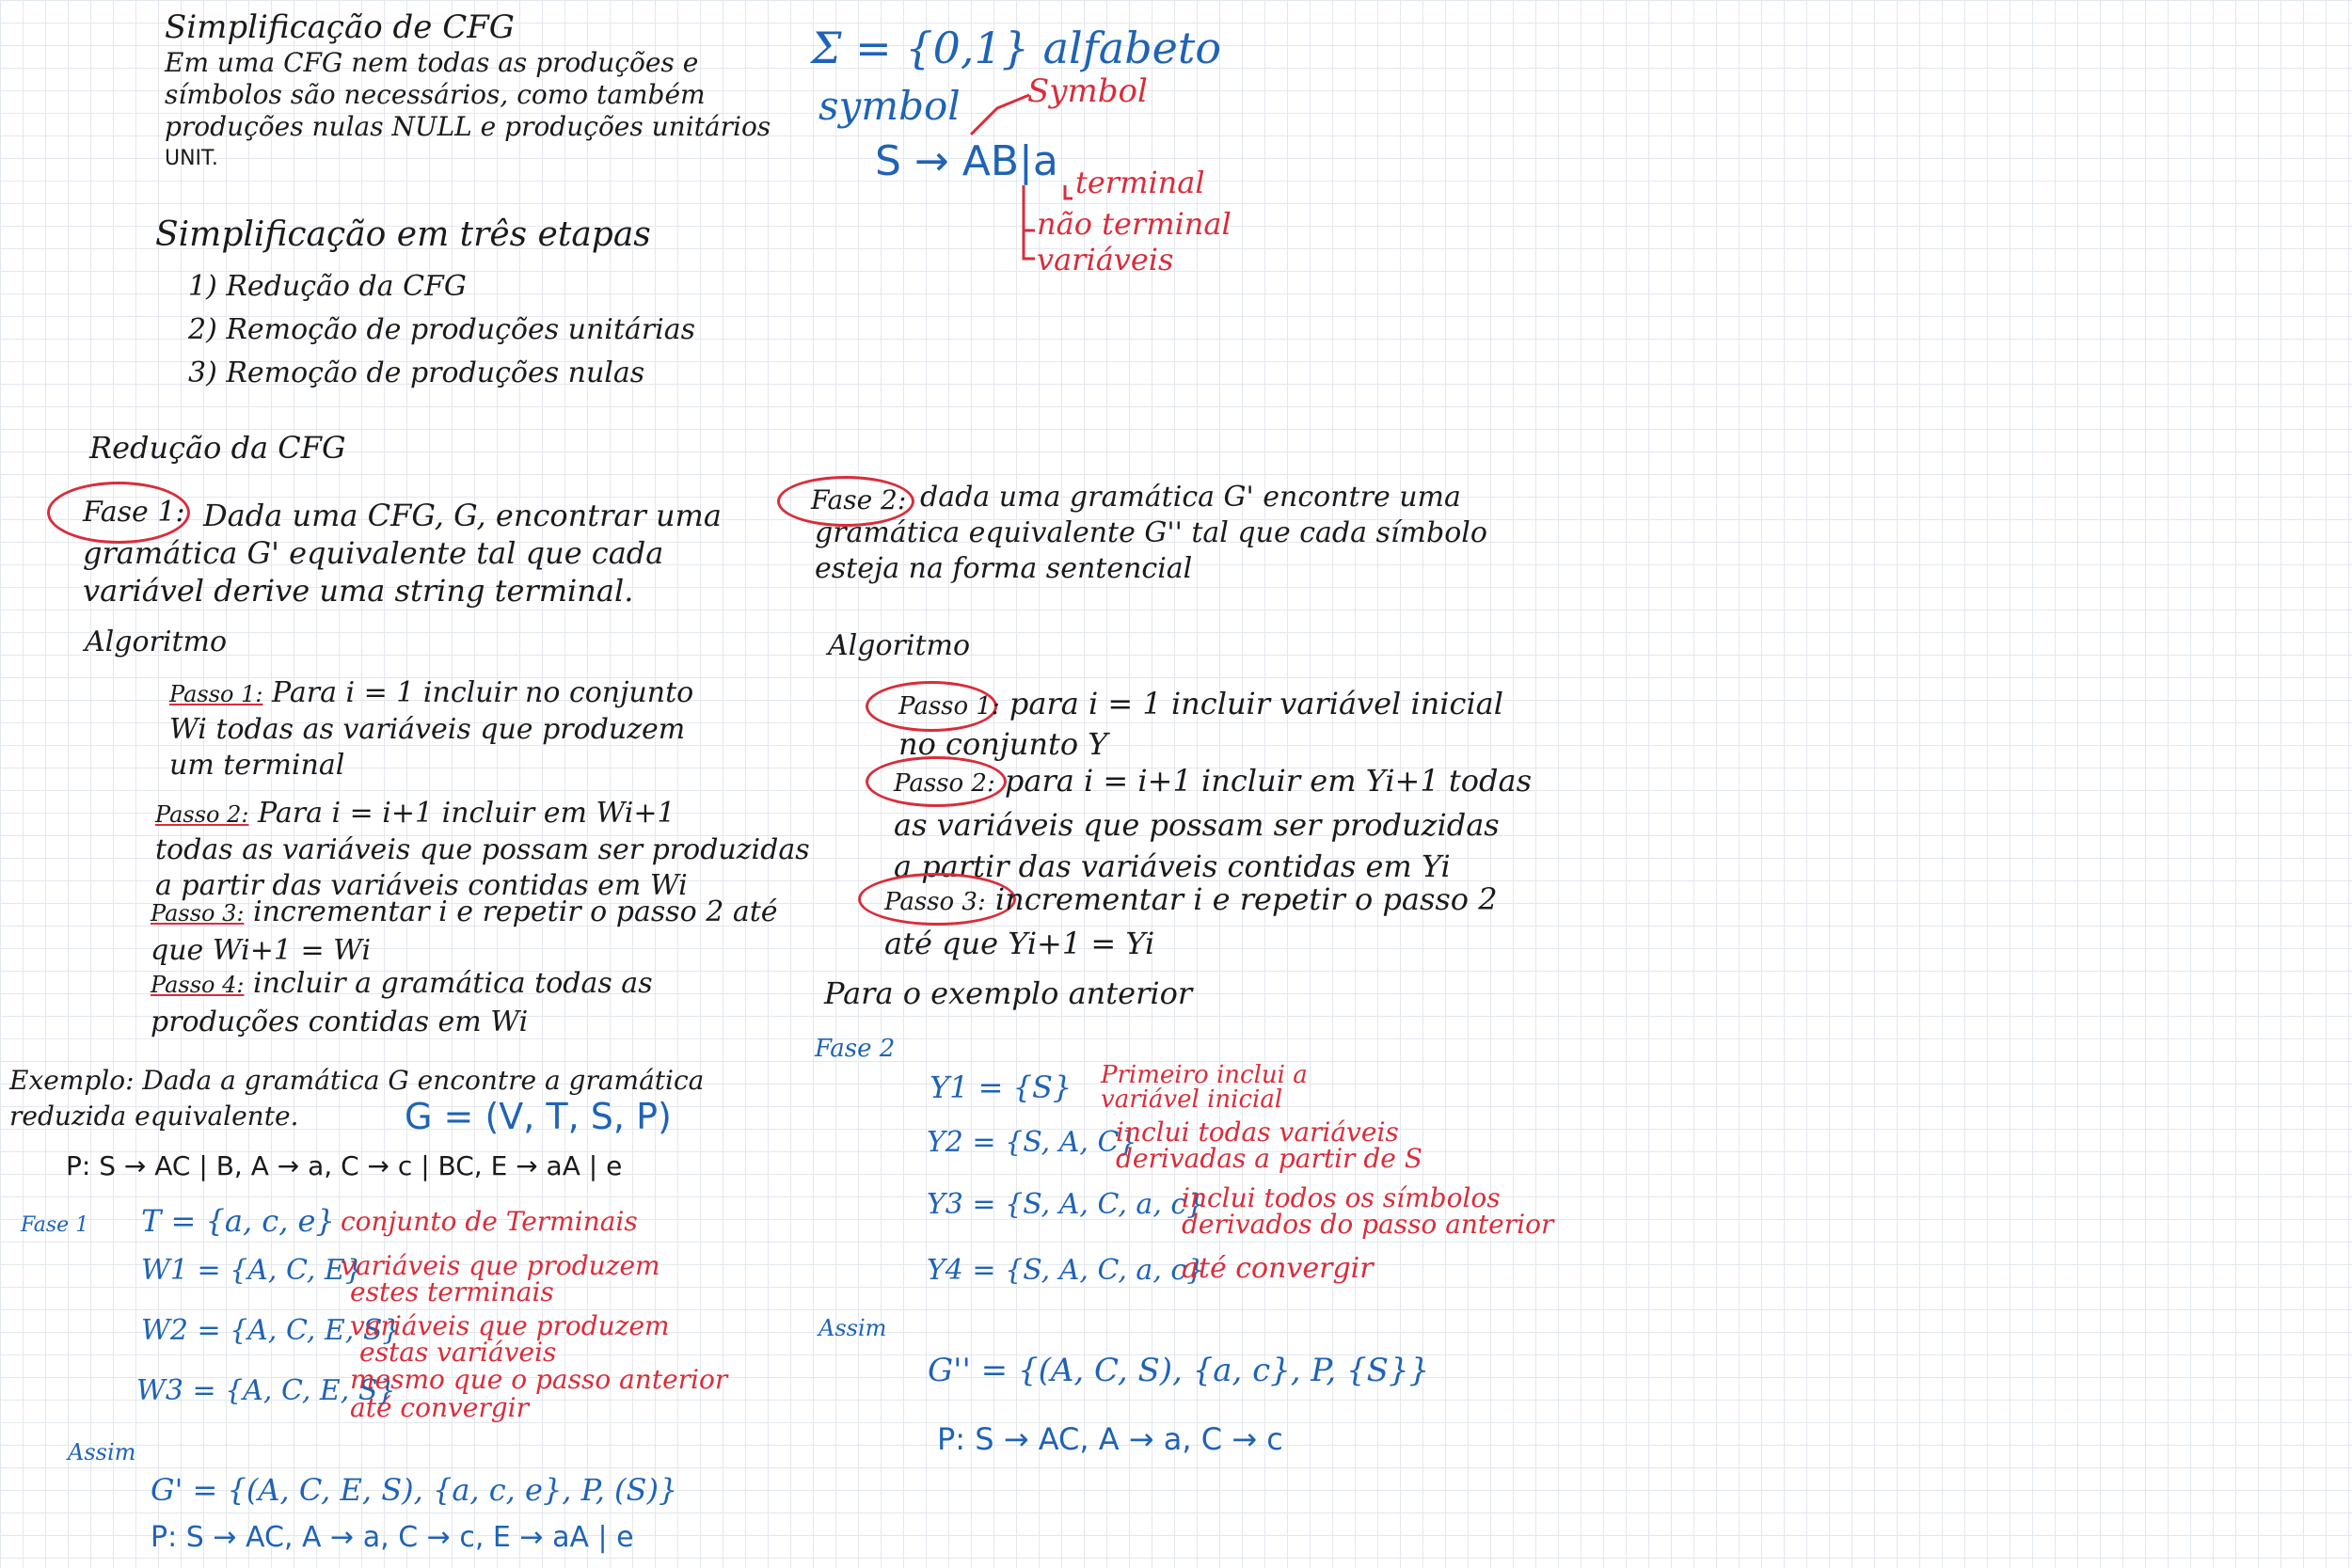 This screenshot has width=2352, height=1568. I want to click on note-line: inclui todos os símbolos, so click(1341, 1197).